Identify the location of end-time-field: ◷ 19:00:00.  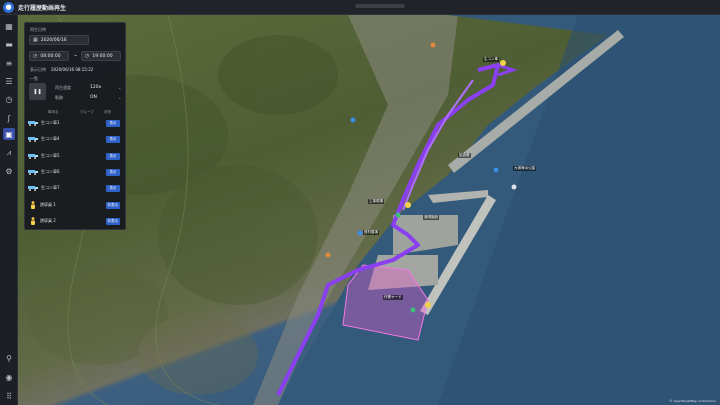
(101, 56).